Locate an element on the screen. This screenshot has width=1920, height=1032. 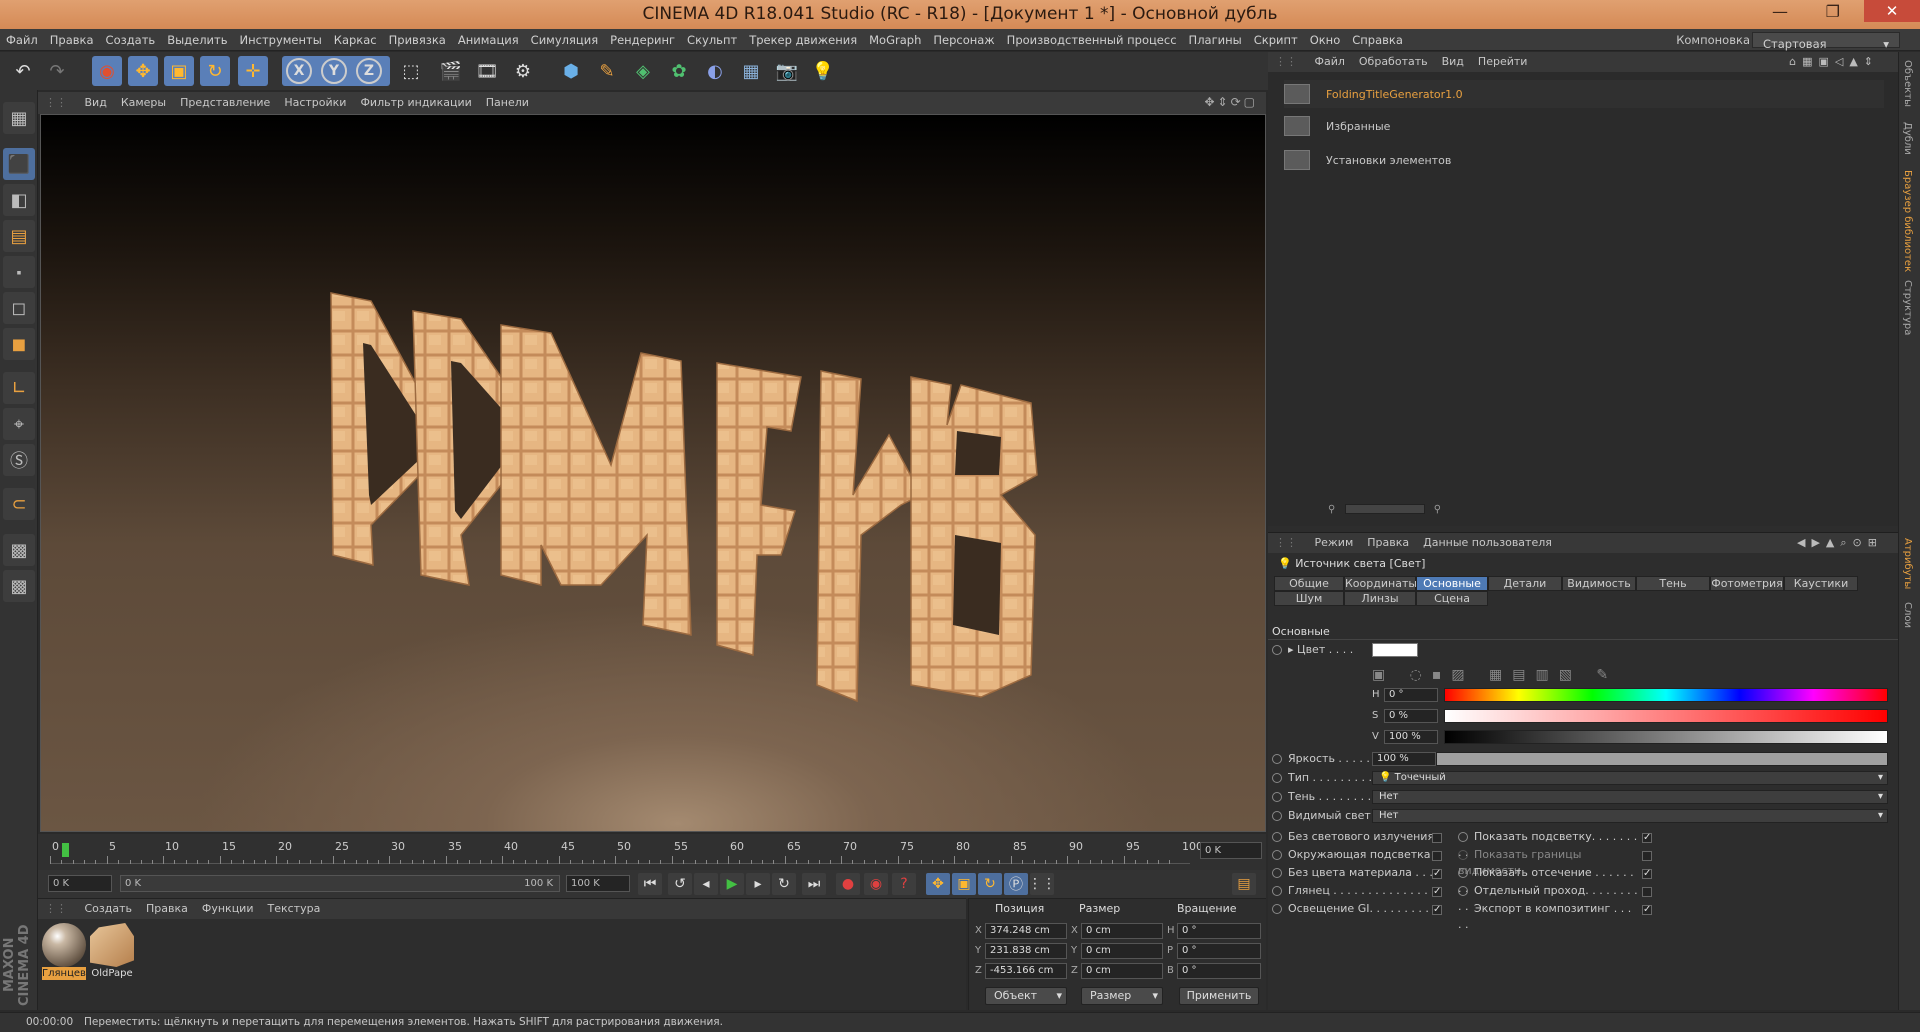
solo-icon: Ⓢ is located at coordinates (19, 460).